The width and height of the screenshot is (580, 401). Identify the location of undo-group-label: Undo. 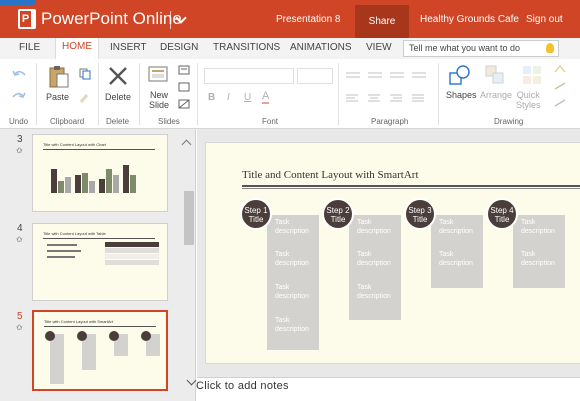
(19, 121).